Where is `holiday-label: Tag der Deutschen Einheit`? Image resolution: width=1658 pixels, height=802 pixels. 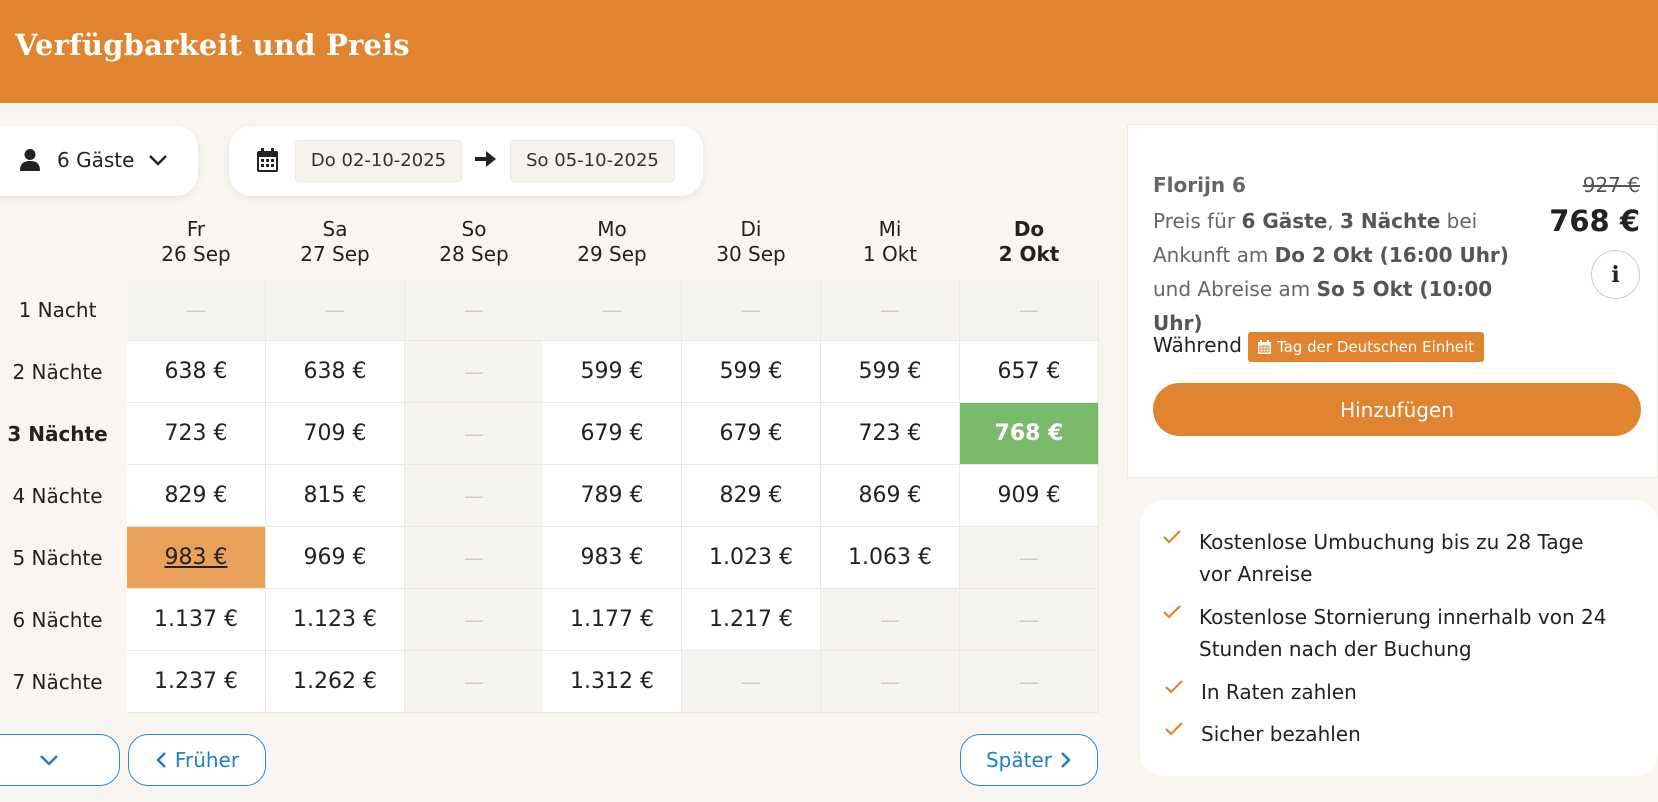
holiday-label: Tag der Deutschen Einheit is located at coordinates (1376, 347).